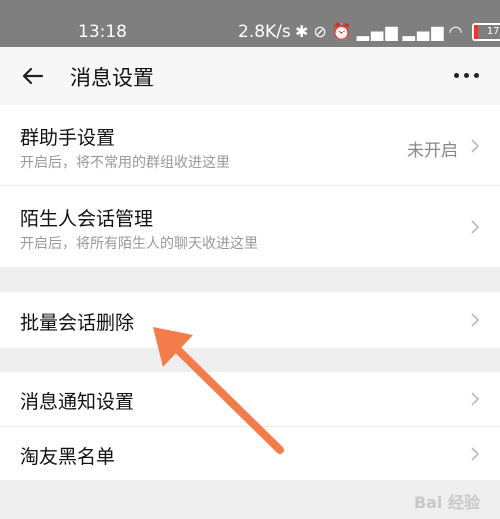 The height and width of the screenshot is (519, 500). Describe the element at coordinates (303, 31) in the screenshot. I see `bluetooth-icon: ✱` at that location.